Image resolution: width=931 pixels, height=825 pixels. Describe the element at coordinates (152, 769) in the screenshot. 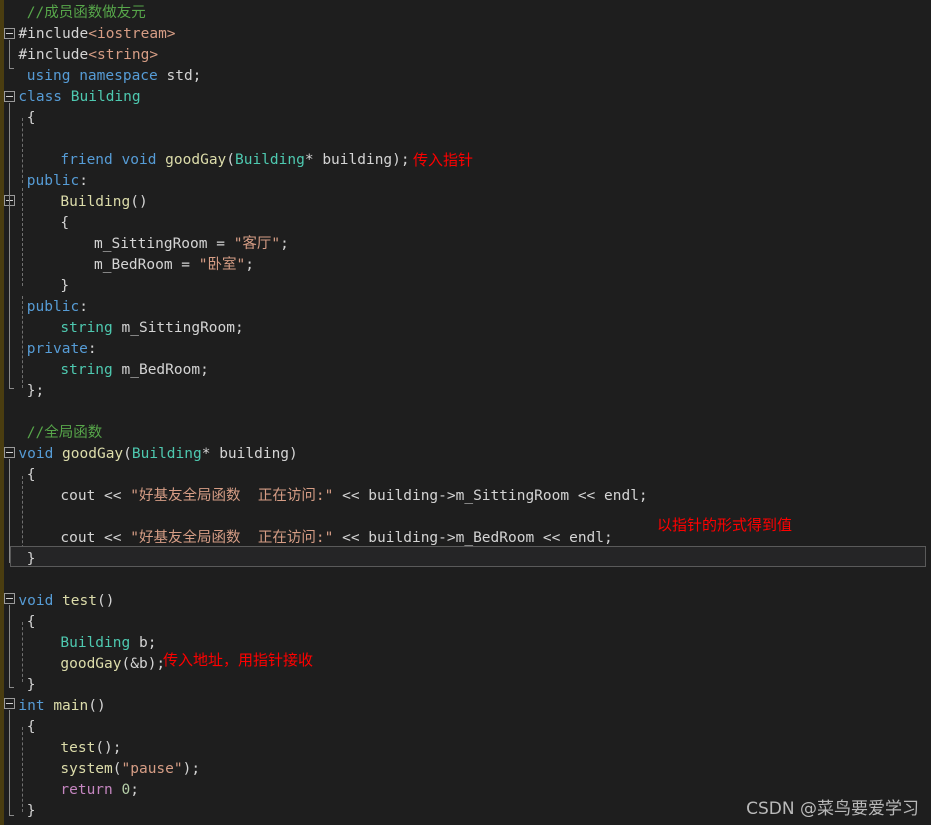

I see `code-token-string: "pause"` at that location.